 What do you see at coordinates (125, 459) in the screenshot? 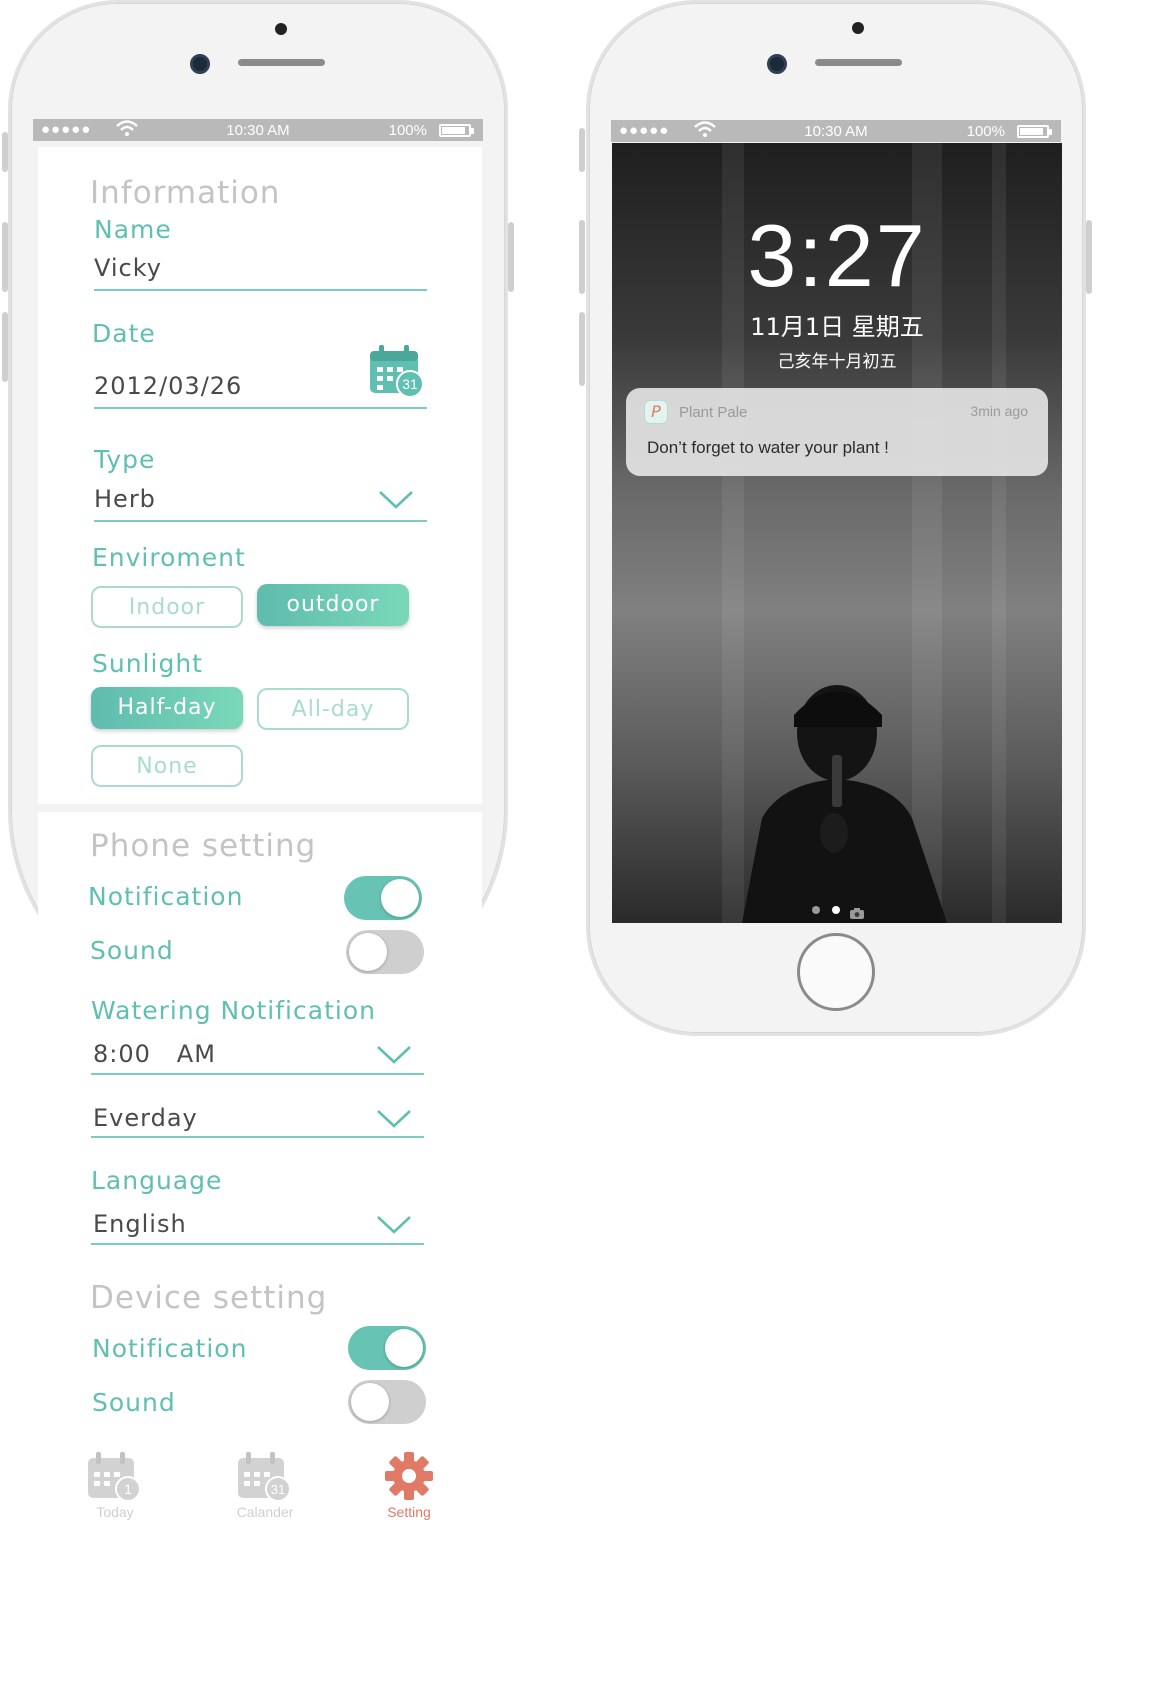
I see `type-label: Type` at bounding box center [125, 459].